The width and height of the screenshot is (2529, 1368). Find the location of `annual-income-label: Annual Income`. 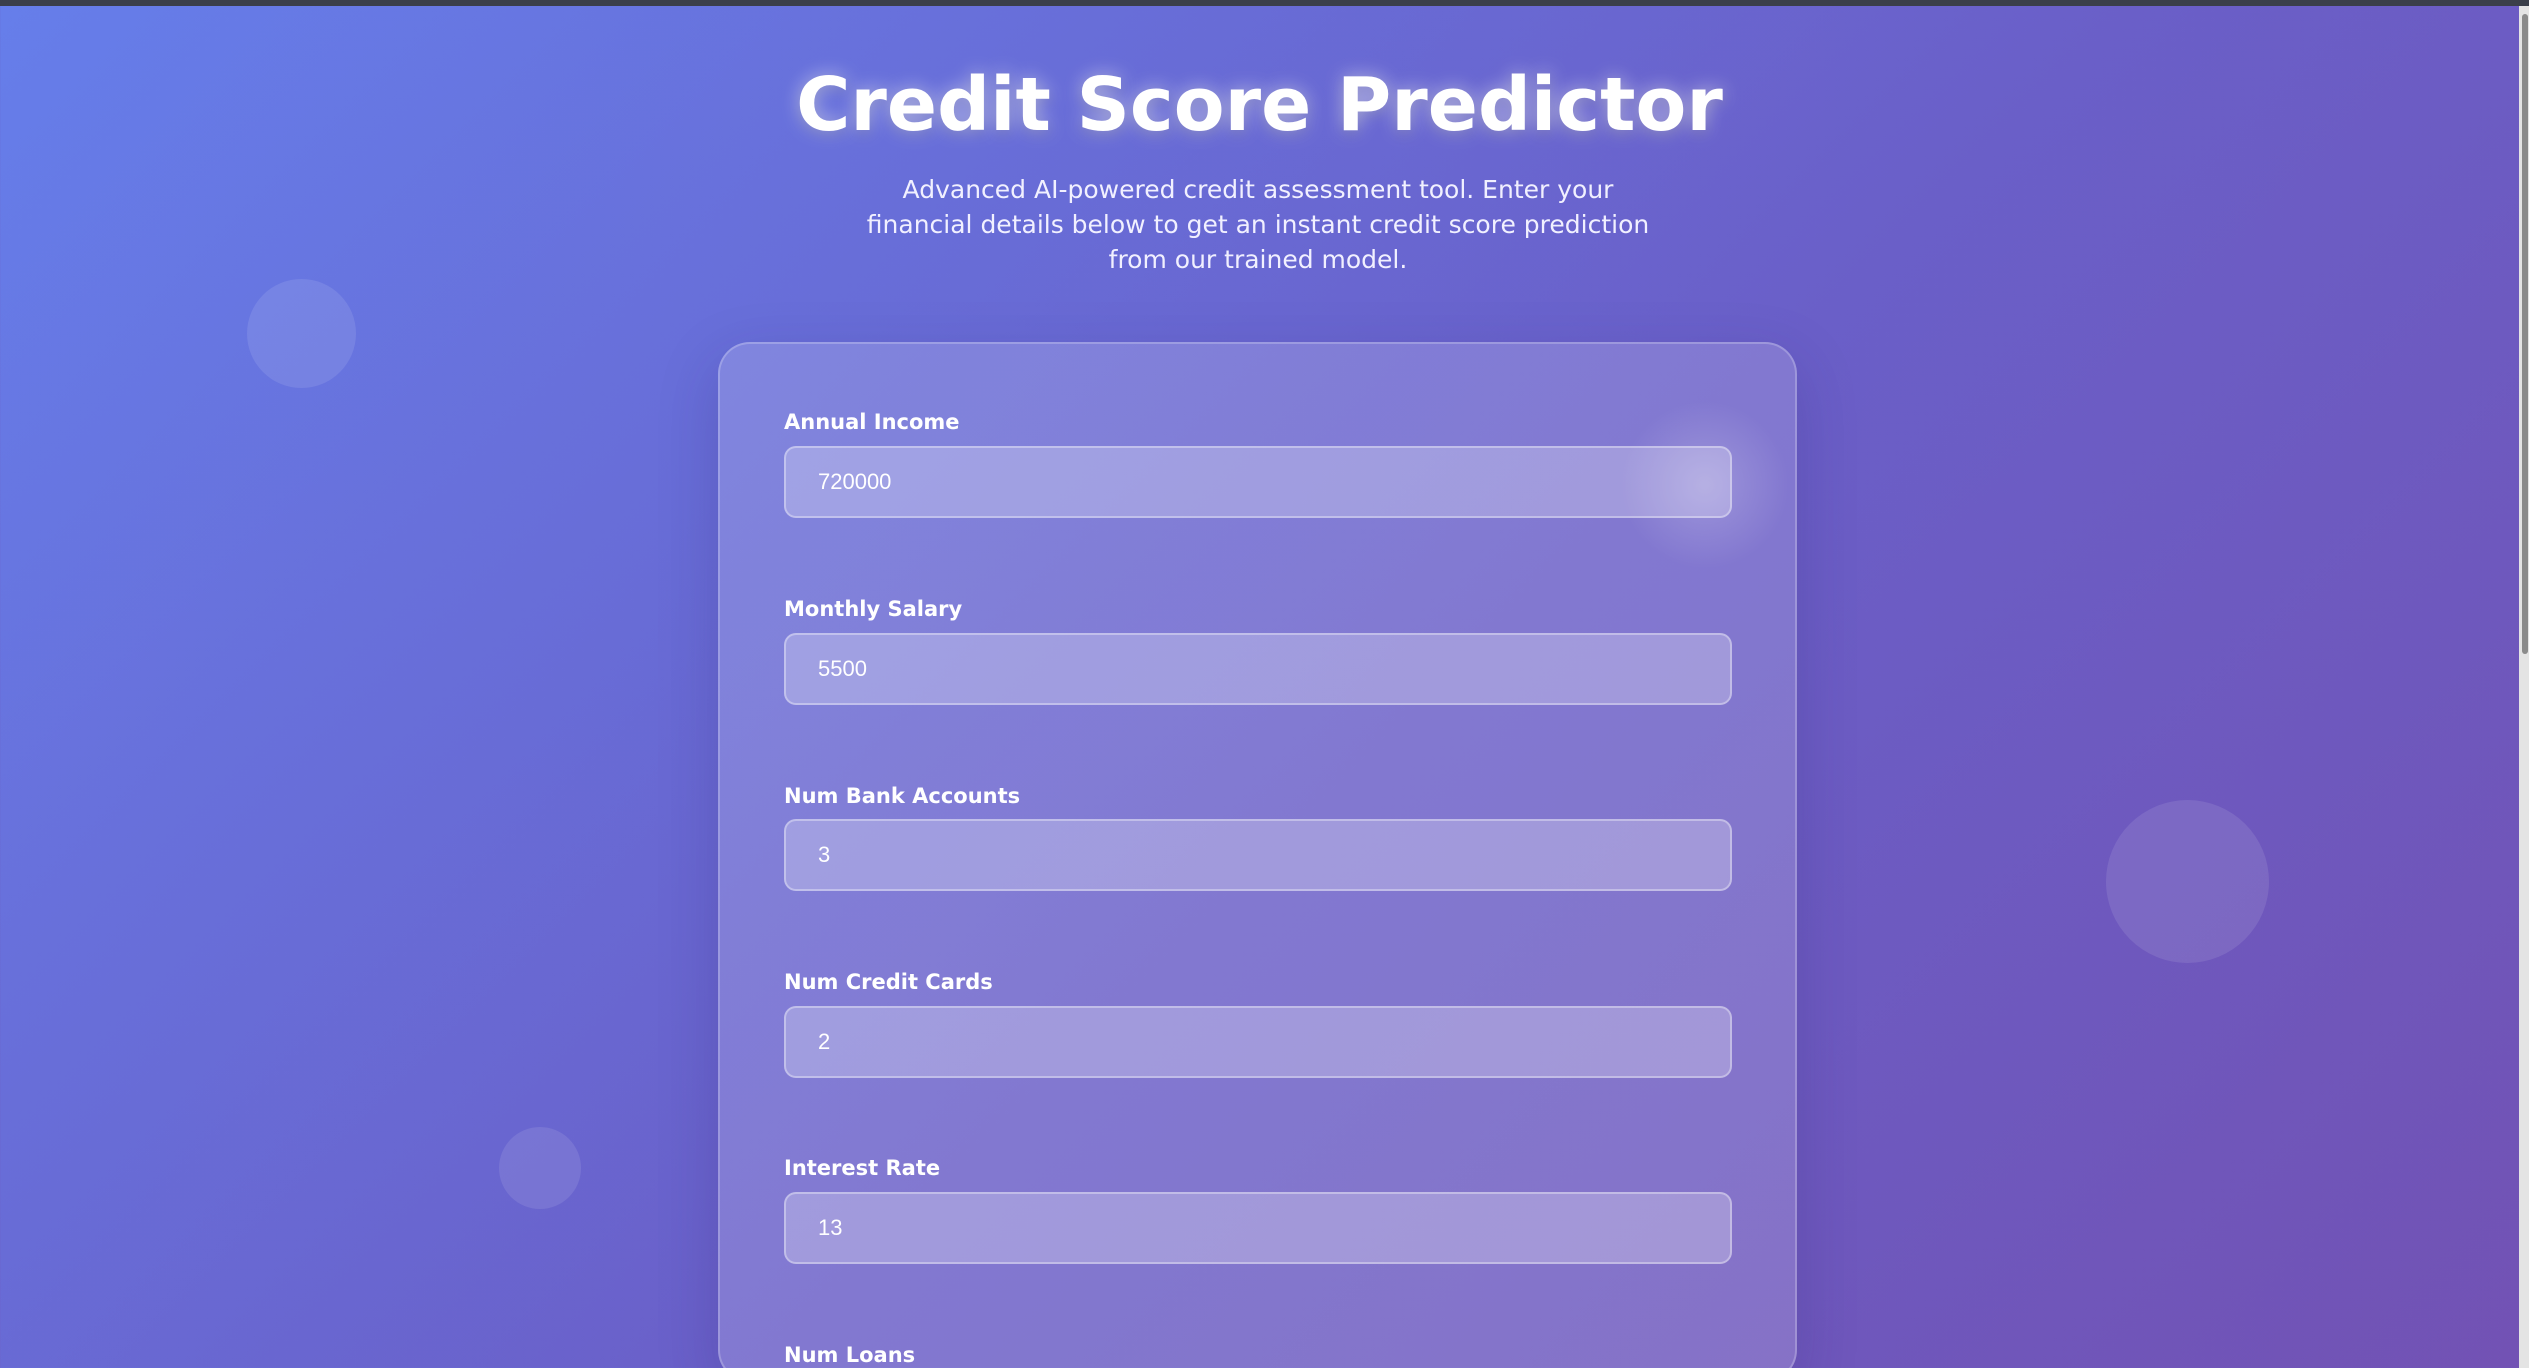

annual-income-label: Annual Income is located at coordinates (872, 422).